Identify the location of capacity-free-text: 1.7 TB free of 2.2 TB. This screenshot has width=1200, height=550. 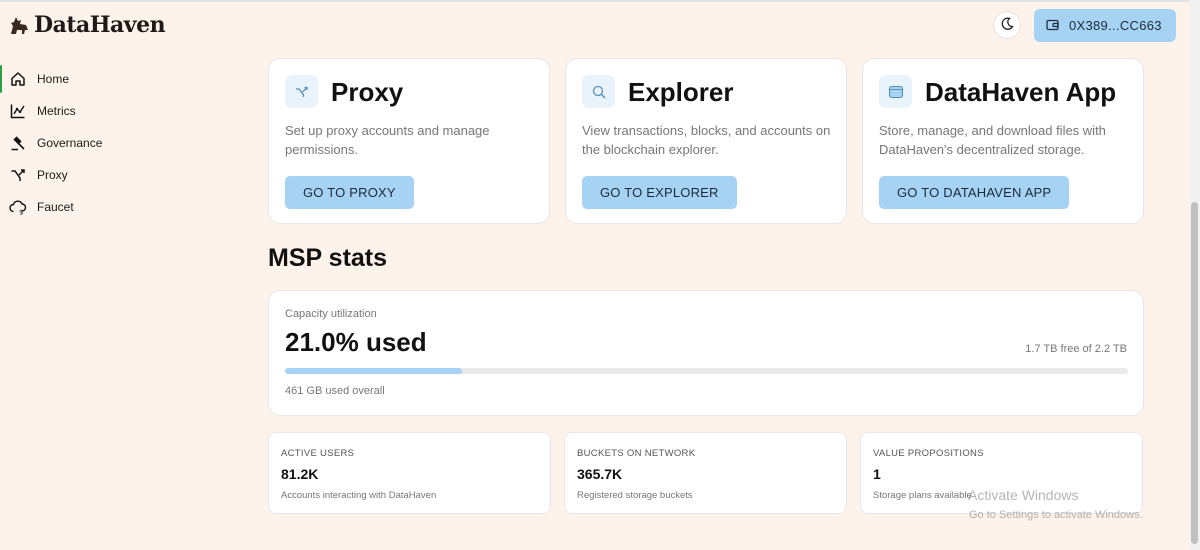
(1076, 349).